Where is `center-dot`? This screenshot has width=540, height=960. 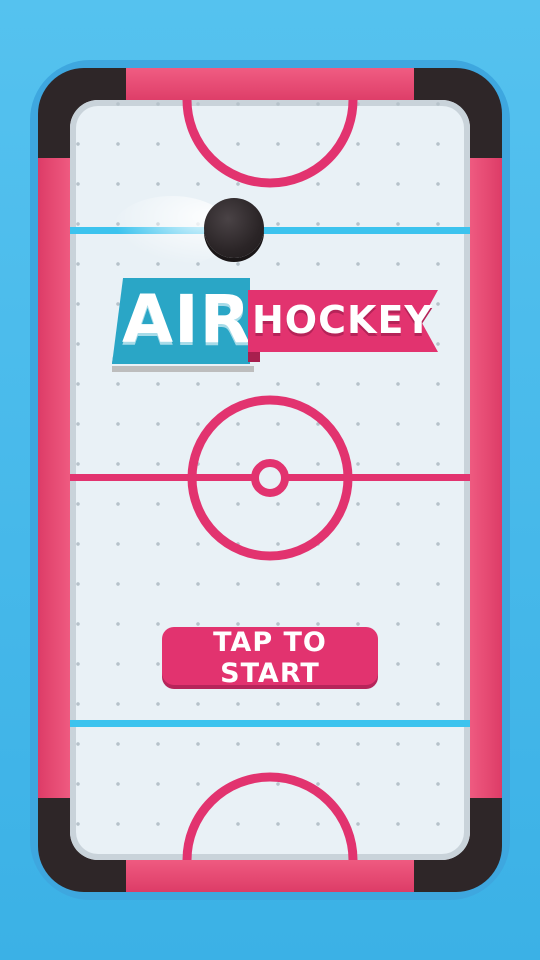 center-dot is located at coordinates (270, 478).